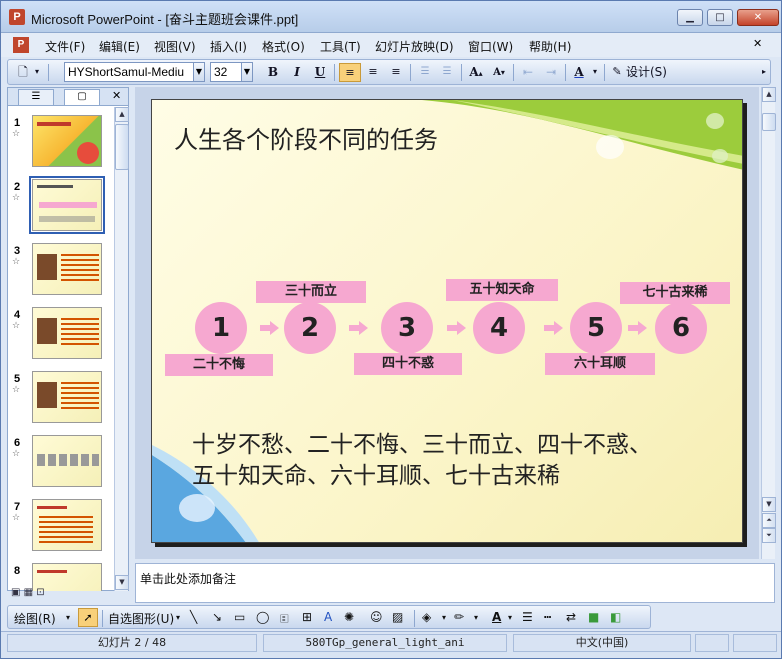 Image resolution: width=782 pixels, height=659 pixels. What do you see at coordinates (119, 46) in the screenshot?
I see `menu-edit: 编辑(E)` at bounding box center [119, 46].